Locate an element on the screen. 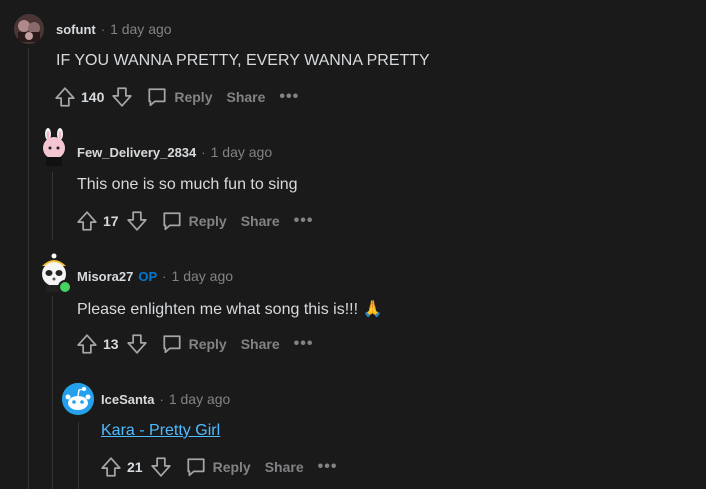 The width and height of the screenshot is (706, 489). op-badge: OP is located at coordinates (148, 276).